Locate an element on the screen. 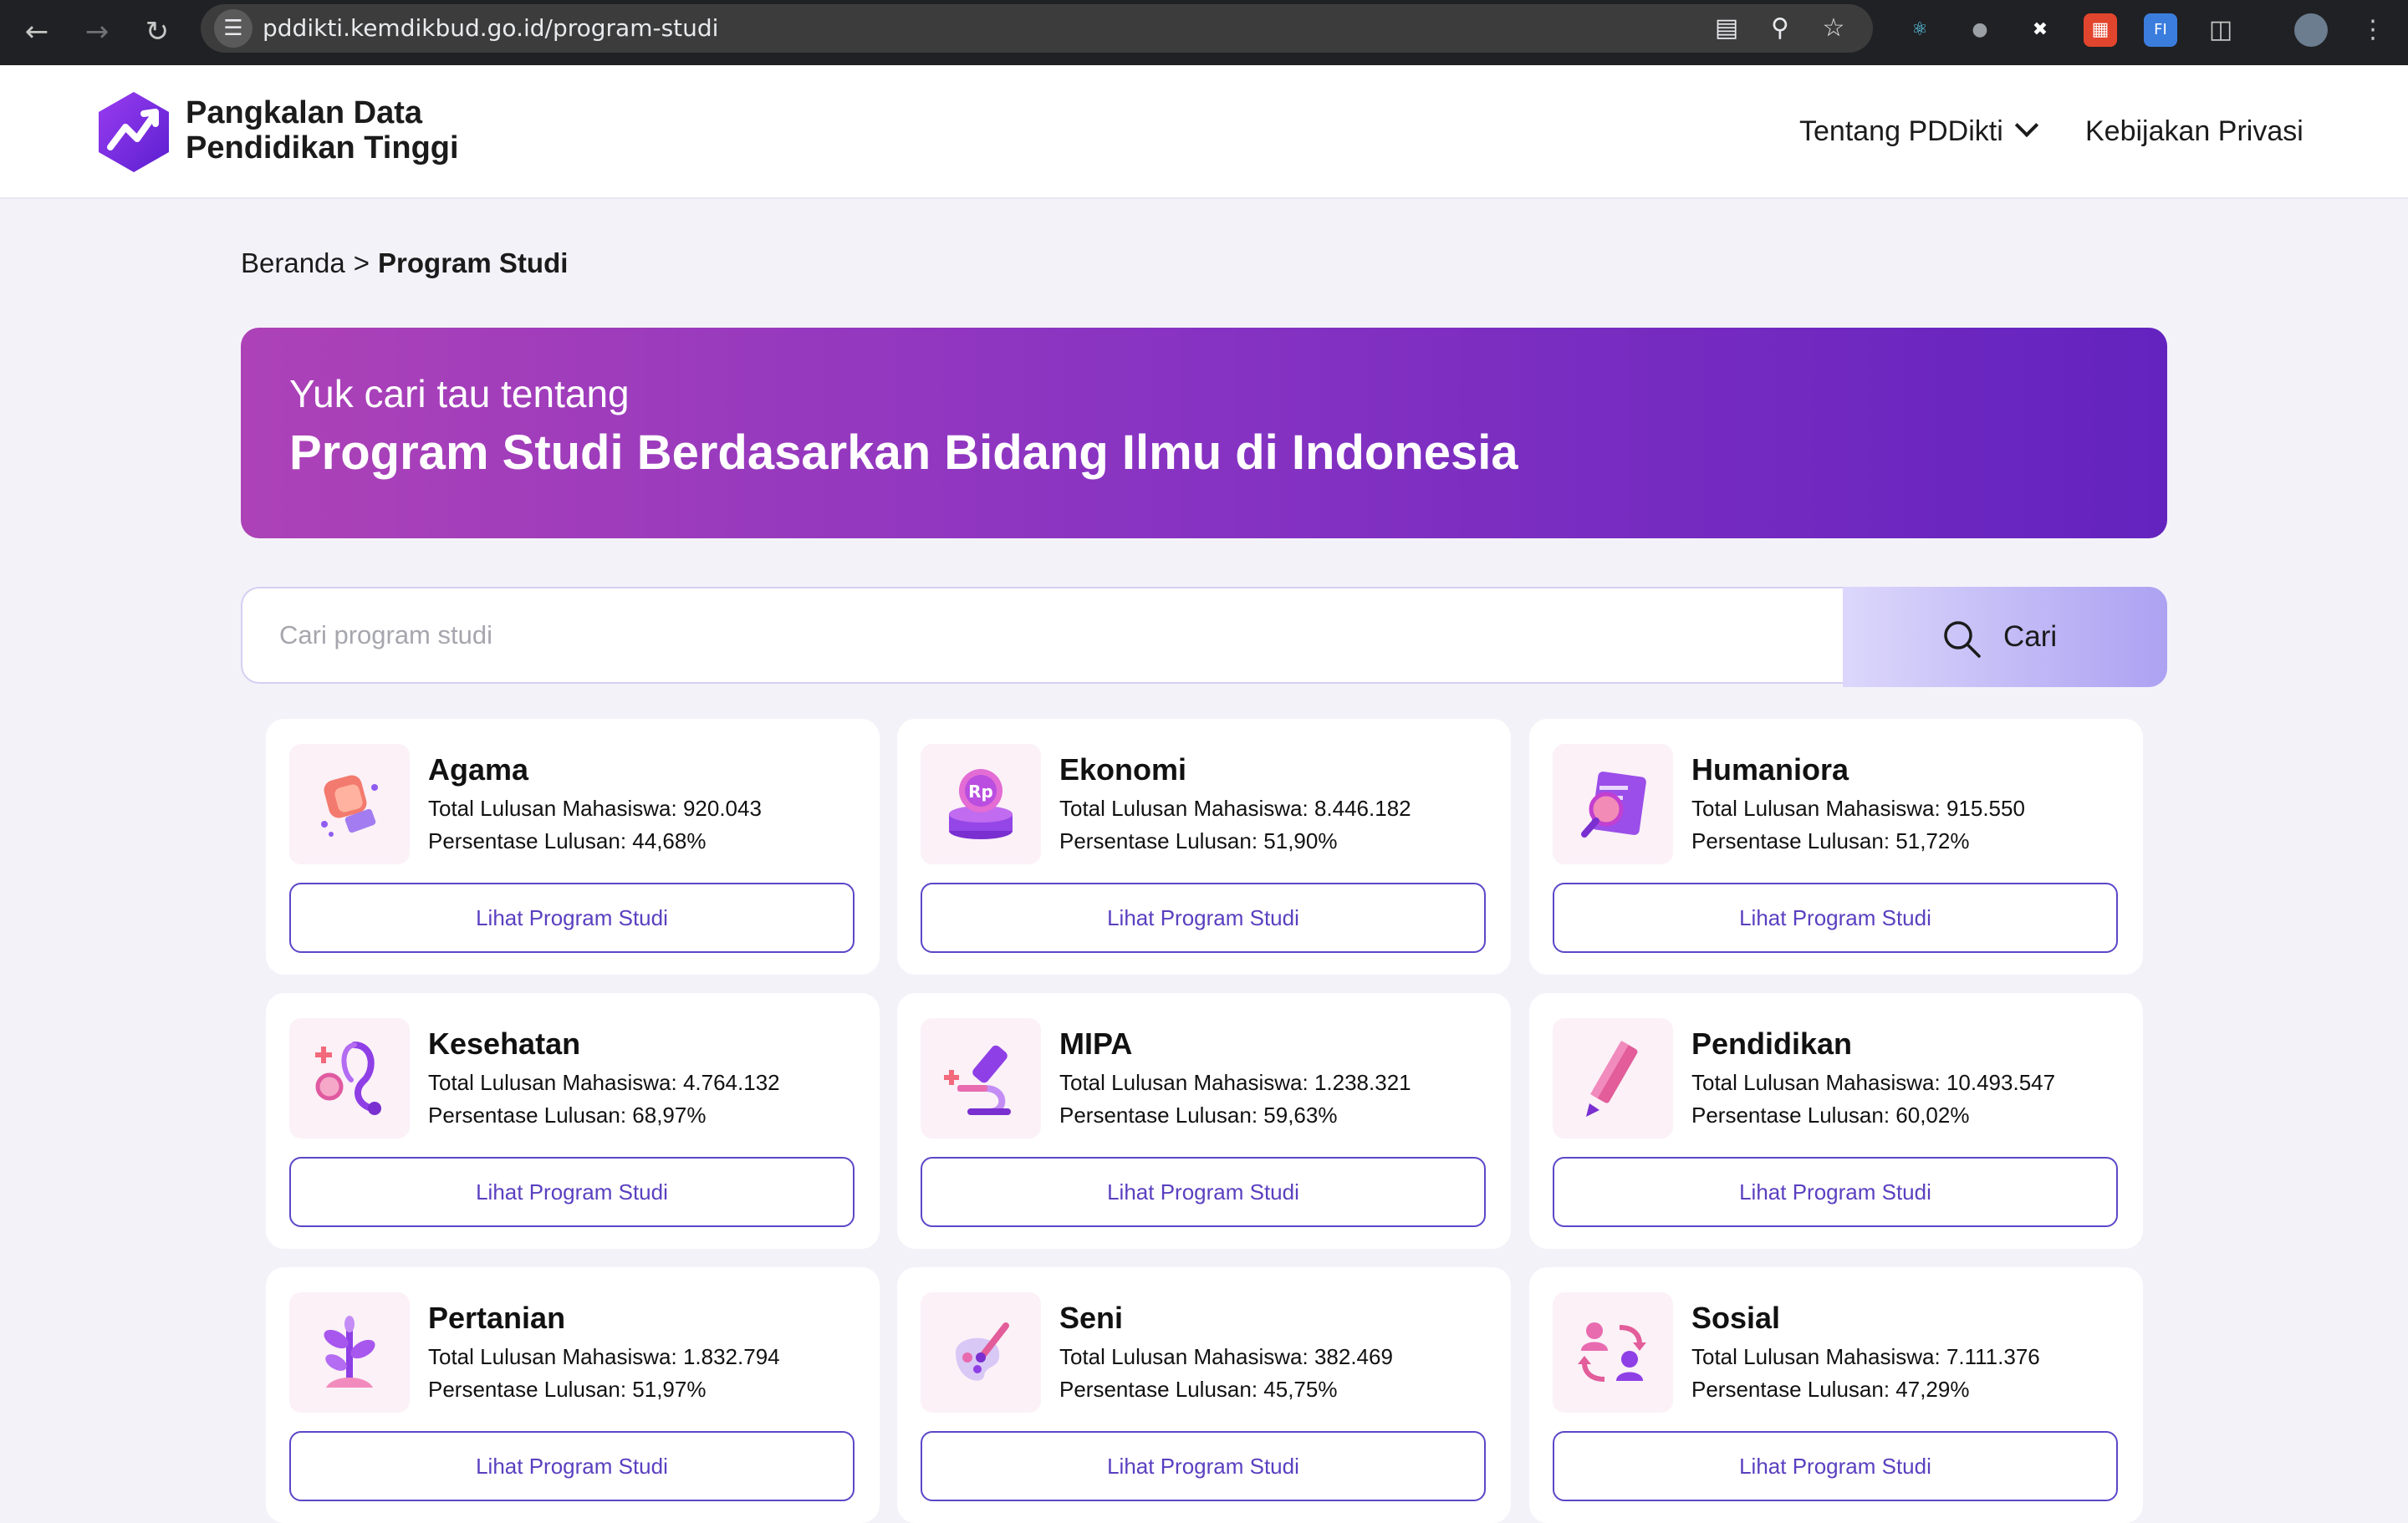  card-title: Ekonomi is located at coordinates (1123, 770).